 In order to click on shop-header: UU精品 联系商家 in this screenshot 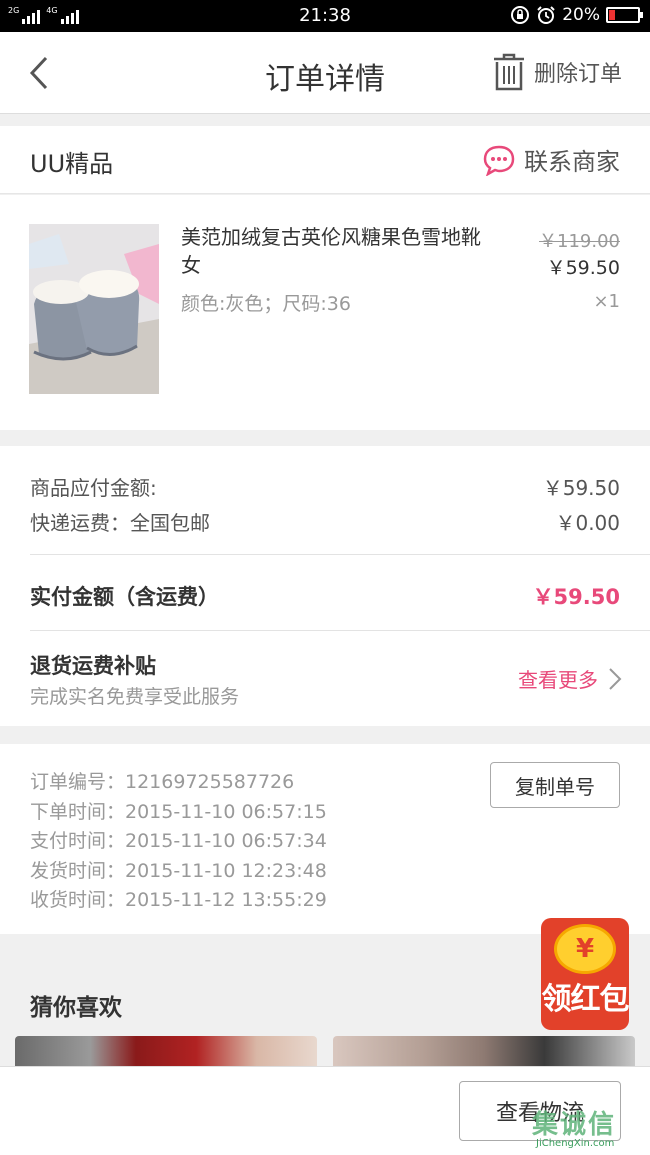, I will do `click(325, 160)`.